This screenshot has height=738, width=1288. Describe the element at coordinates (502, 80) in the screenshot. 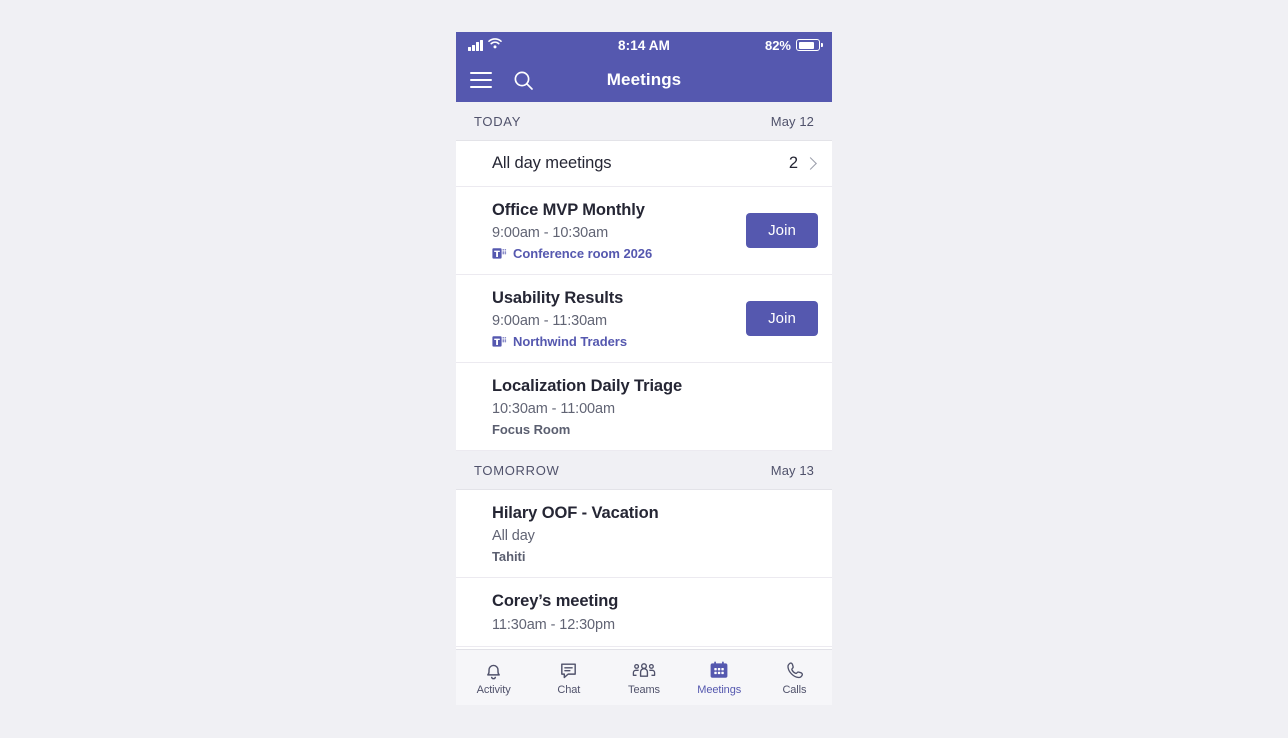

I see `app-bar-icons` at that location.